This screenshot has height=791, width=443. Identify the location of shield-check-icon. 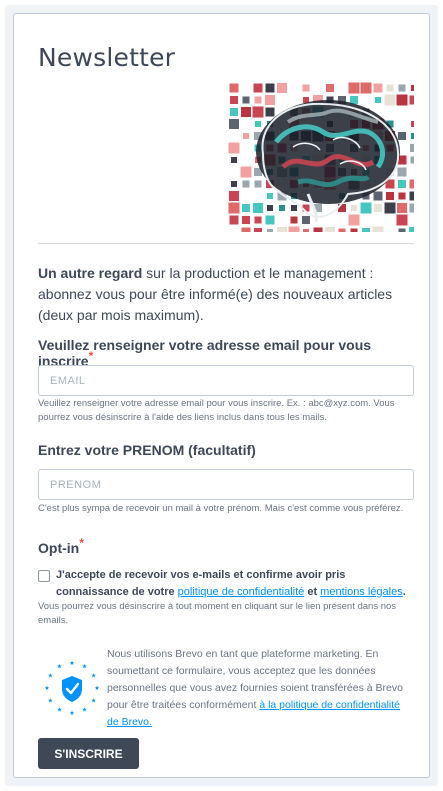
(72, 687).